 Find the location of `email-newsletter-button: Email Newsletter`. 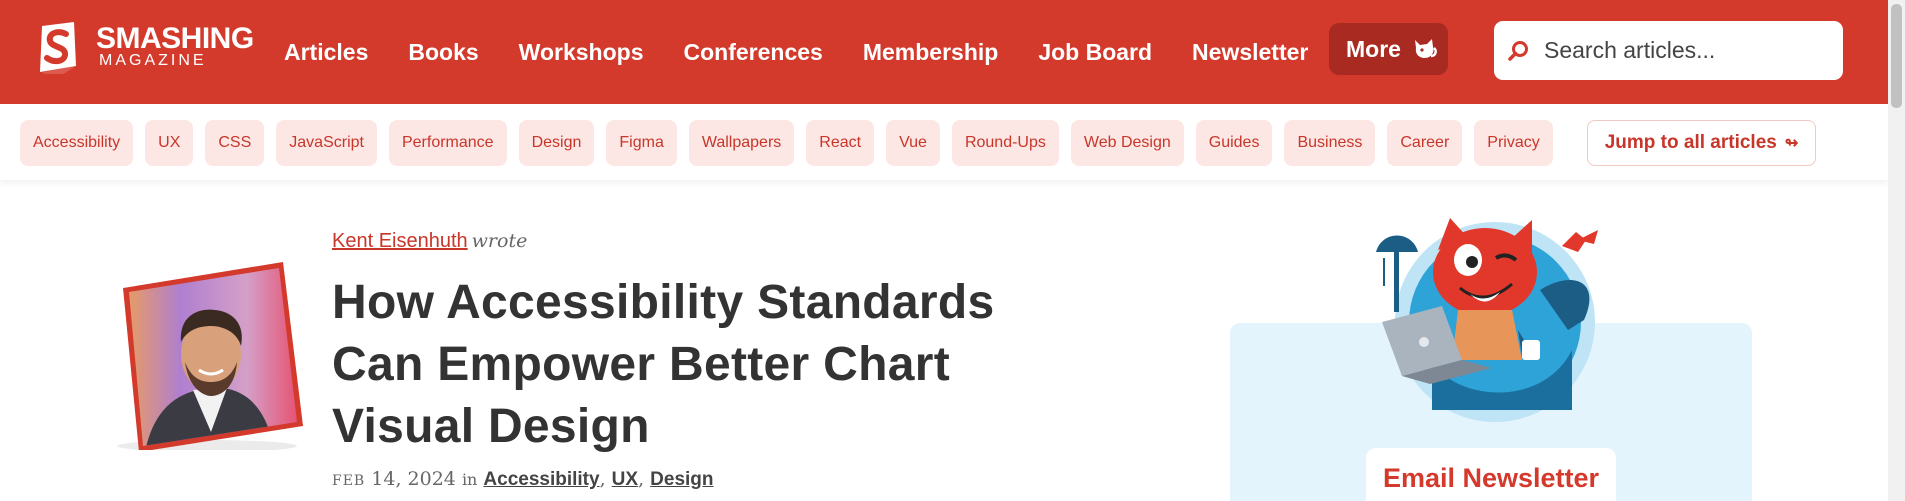

email-newsletter-button: Email Newsletter is located at coordinates (1491, 474).